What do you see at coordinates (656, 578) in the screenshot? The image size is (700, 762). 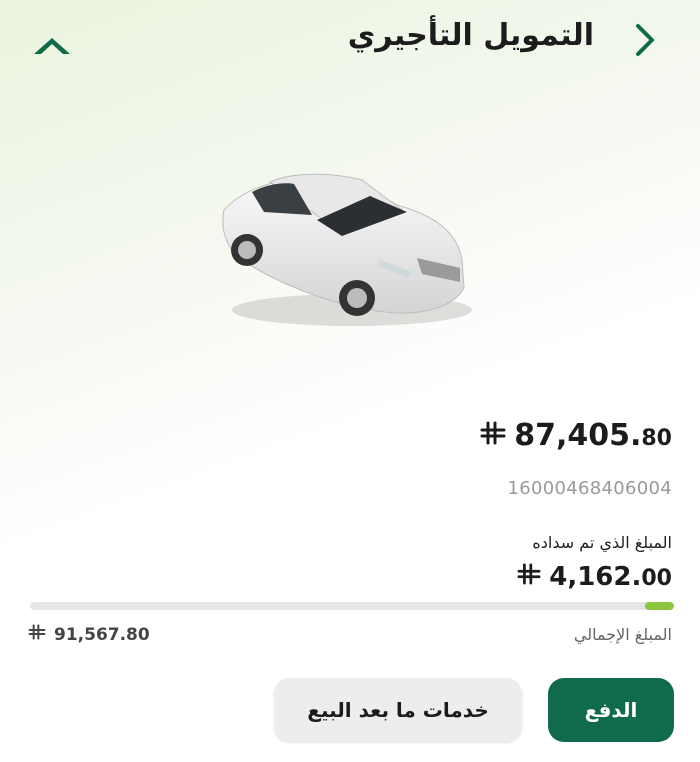 I see `paid-amount-decimal: 00` at bounding box center [656, 578].